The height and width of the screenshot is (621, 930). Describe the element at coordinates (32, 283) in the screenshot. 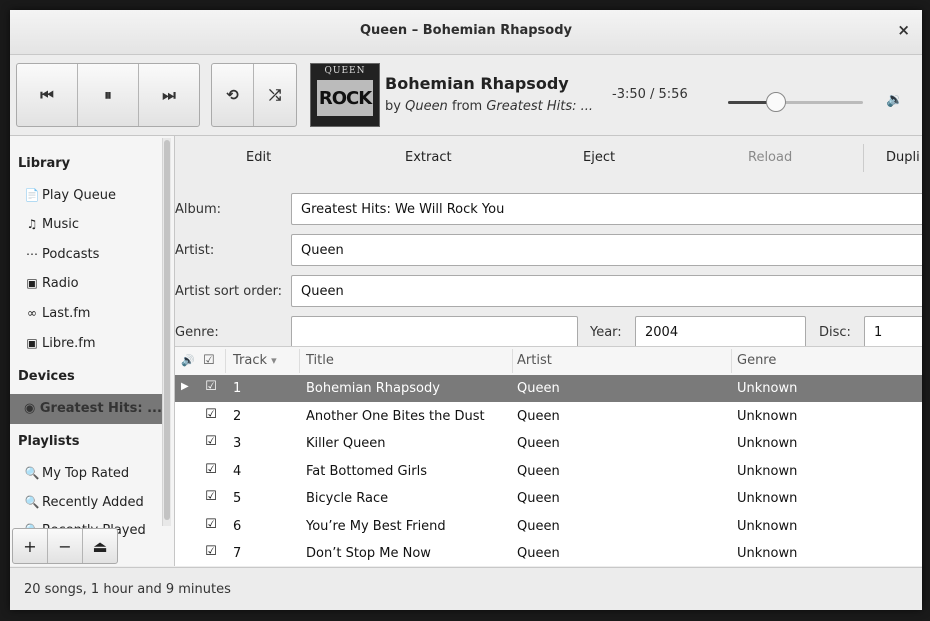

I see `radio-icon: ▣` at that location.